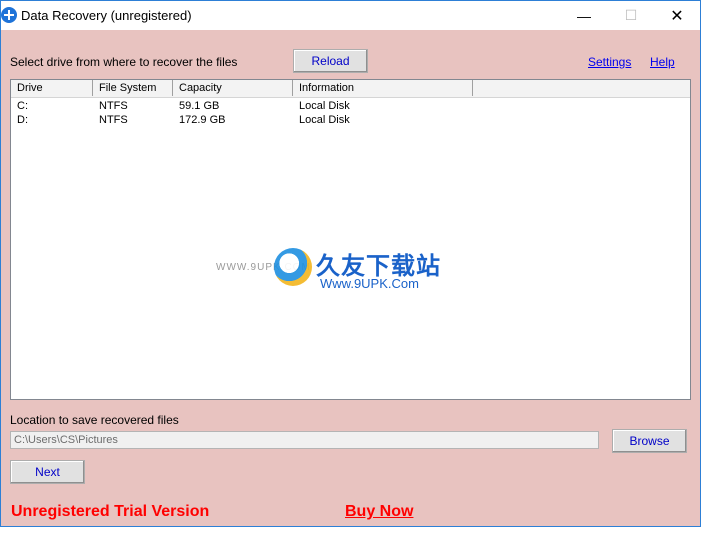  What do you see at coordinates (199, 106) in the screenshot?
I see `cell-capacity: 59.1 GB` at bounding box center [199, 106].